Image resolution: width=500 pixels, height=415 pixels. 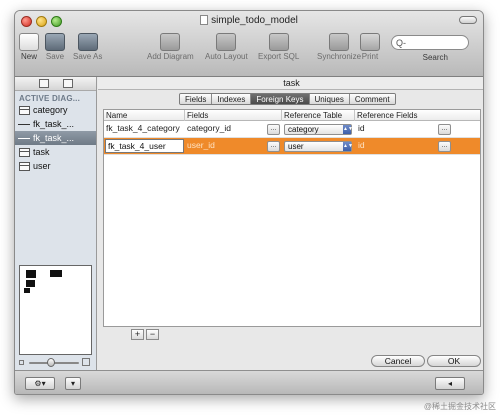 I want to click on fk-name-input: fk_task_4_user, so click(x=144, y=146).